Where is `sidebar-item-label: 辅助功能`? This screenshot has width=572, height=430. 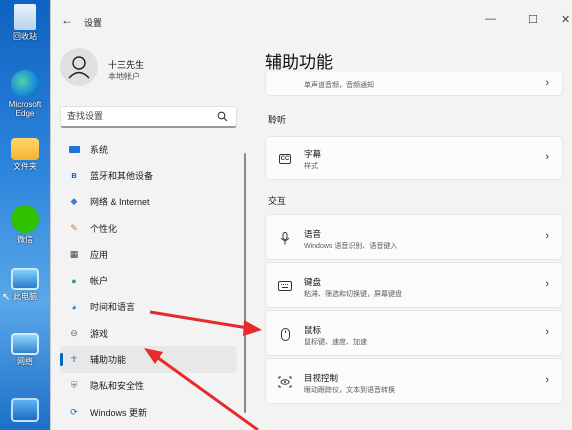
sidebar-item-label: 辅助功能 is located at coordinates (108, 360).